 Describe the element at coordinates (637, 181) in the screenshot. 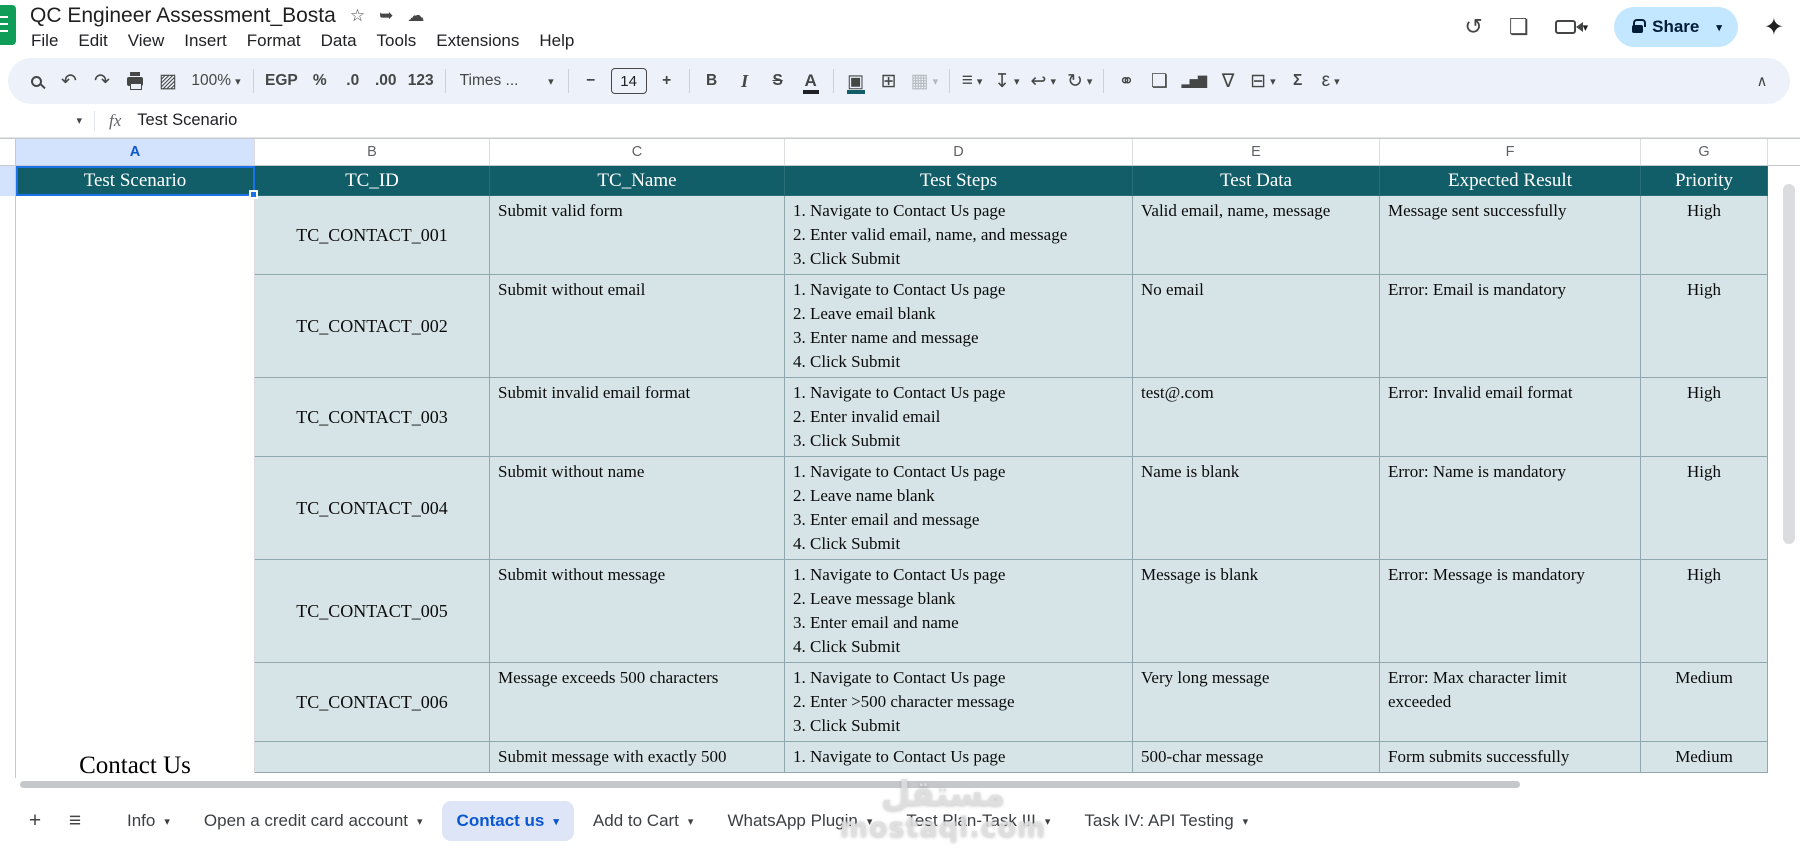

I see `header-tc-name: TC_Name` at that location.